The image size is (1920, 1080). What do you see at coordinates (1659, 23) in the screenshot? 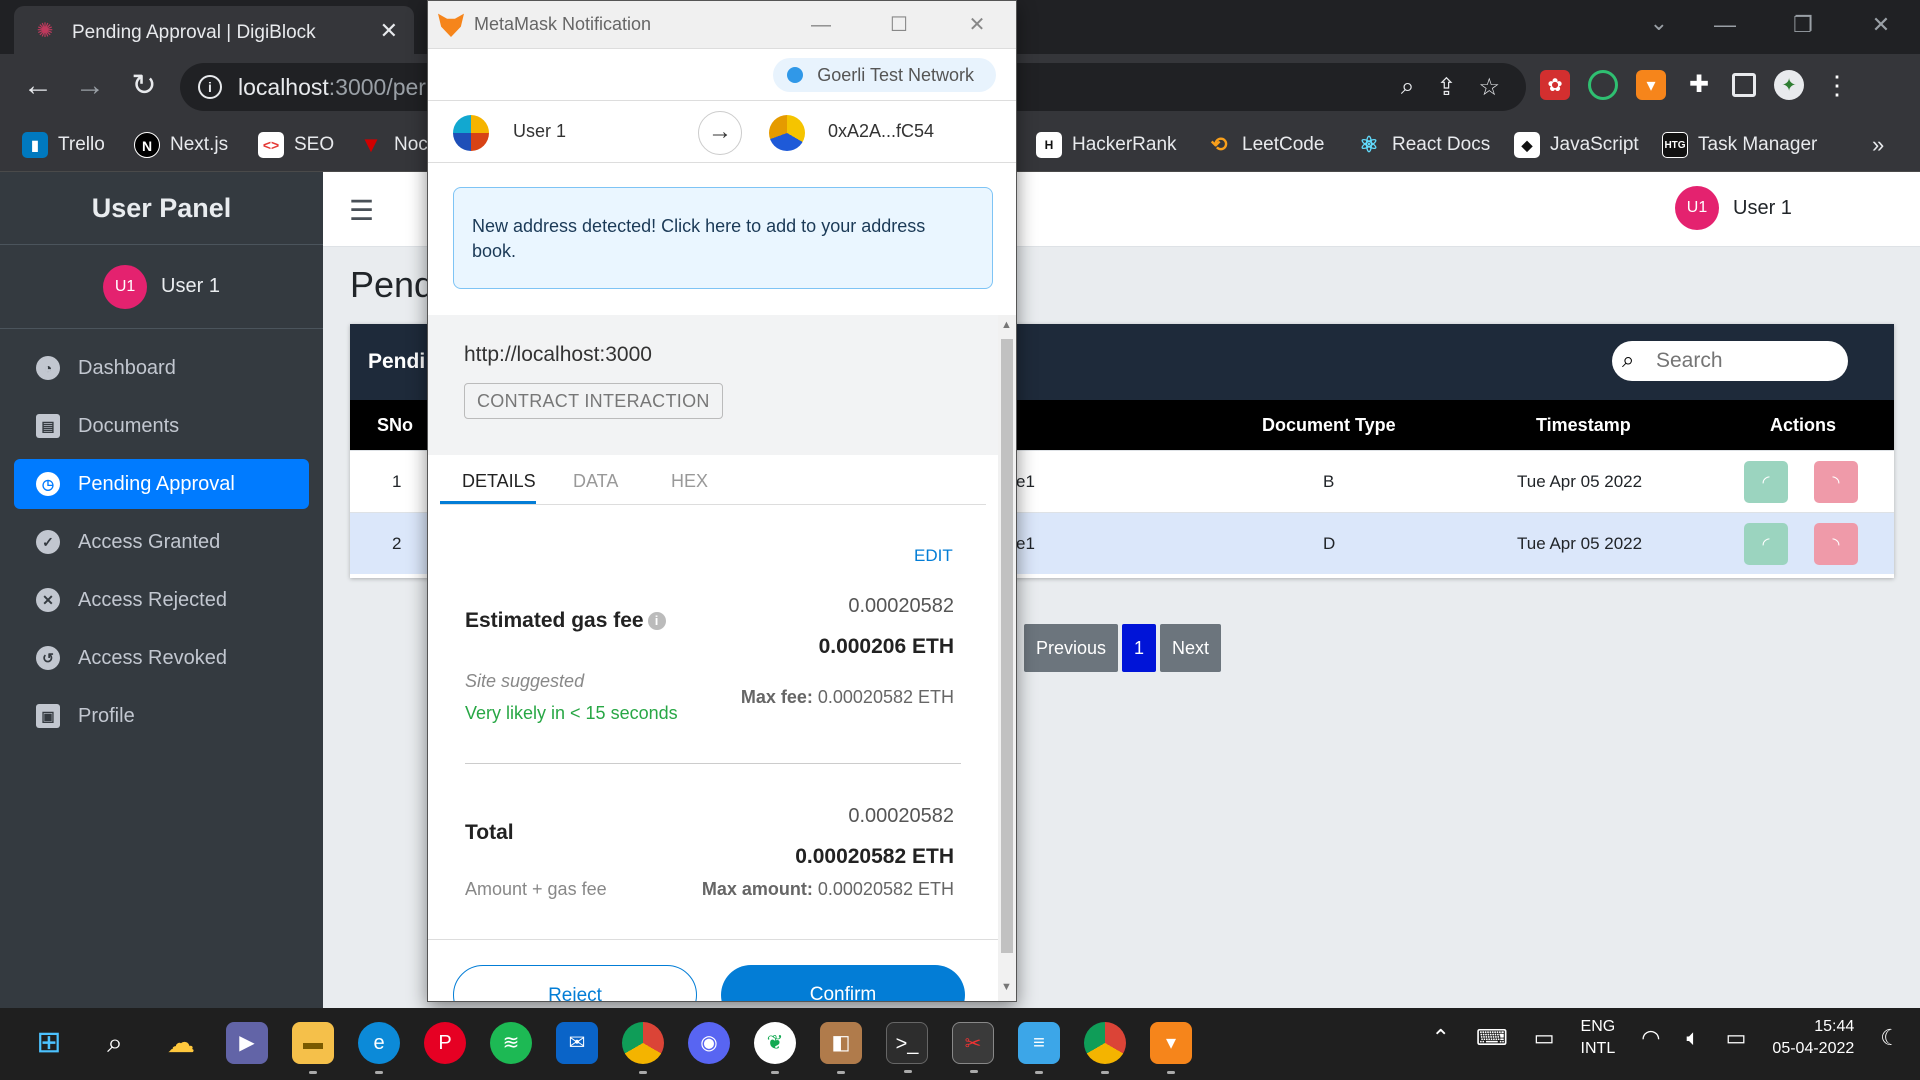
I see `tab-search-chevron-icon: ⌄` at bounding box center [1659, 23].